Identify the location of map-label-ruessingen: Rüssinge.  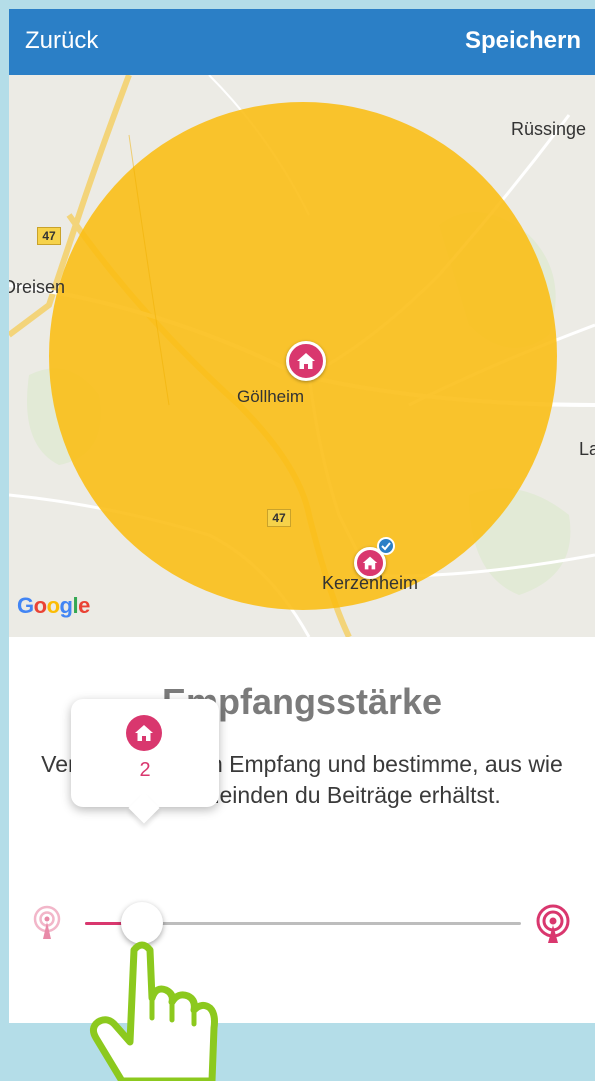
(549, 129).